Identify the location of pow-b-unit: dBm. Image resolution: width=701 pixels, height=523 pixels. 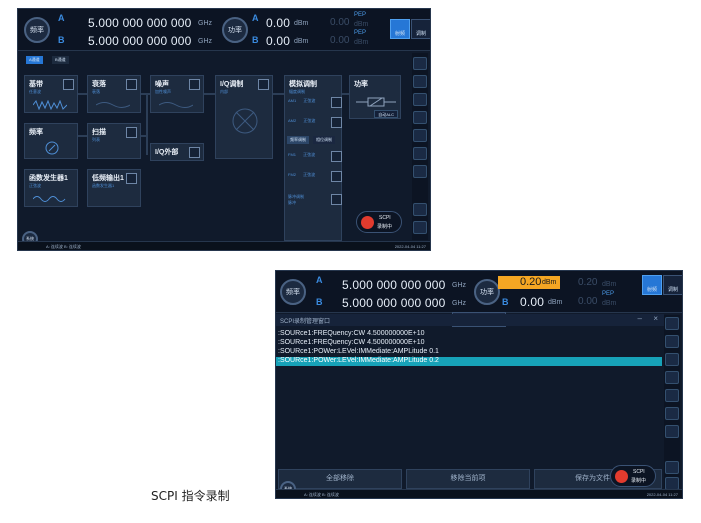
(555, 302).